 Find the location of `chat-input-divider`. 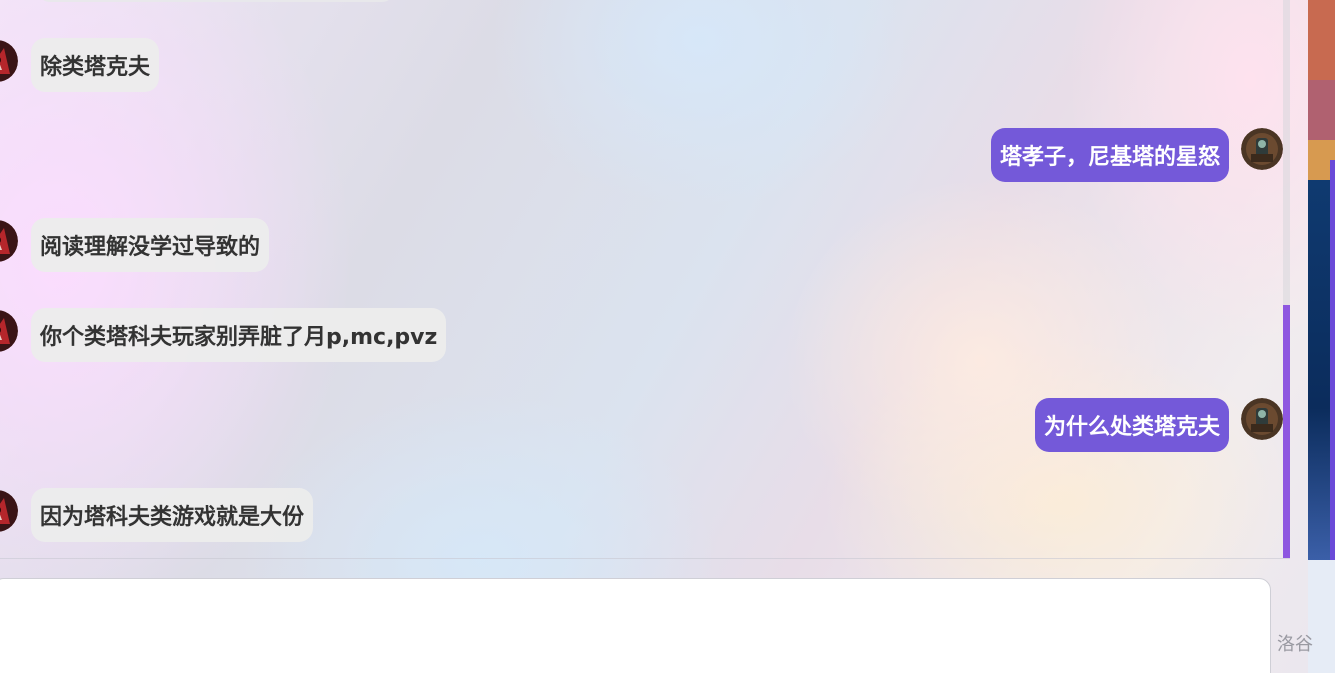

chat-input-divider is located at coordinates (645, 558).